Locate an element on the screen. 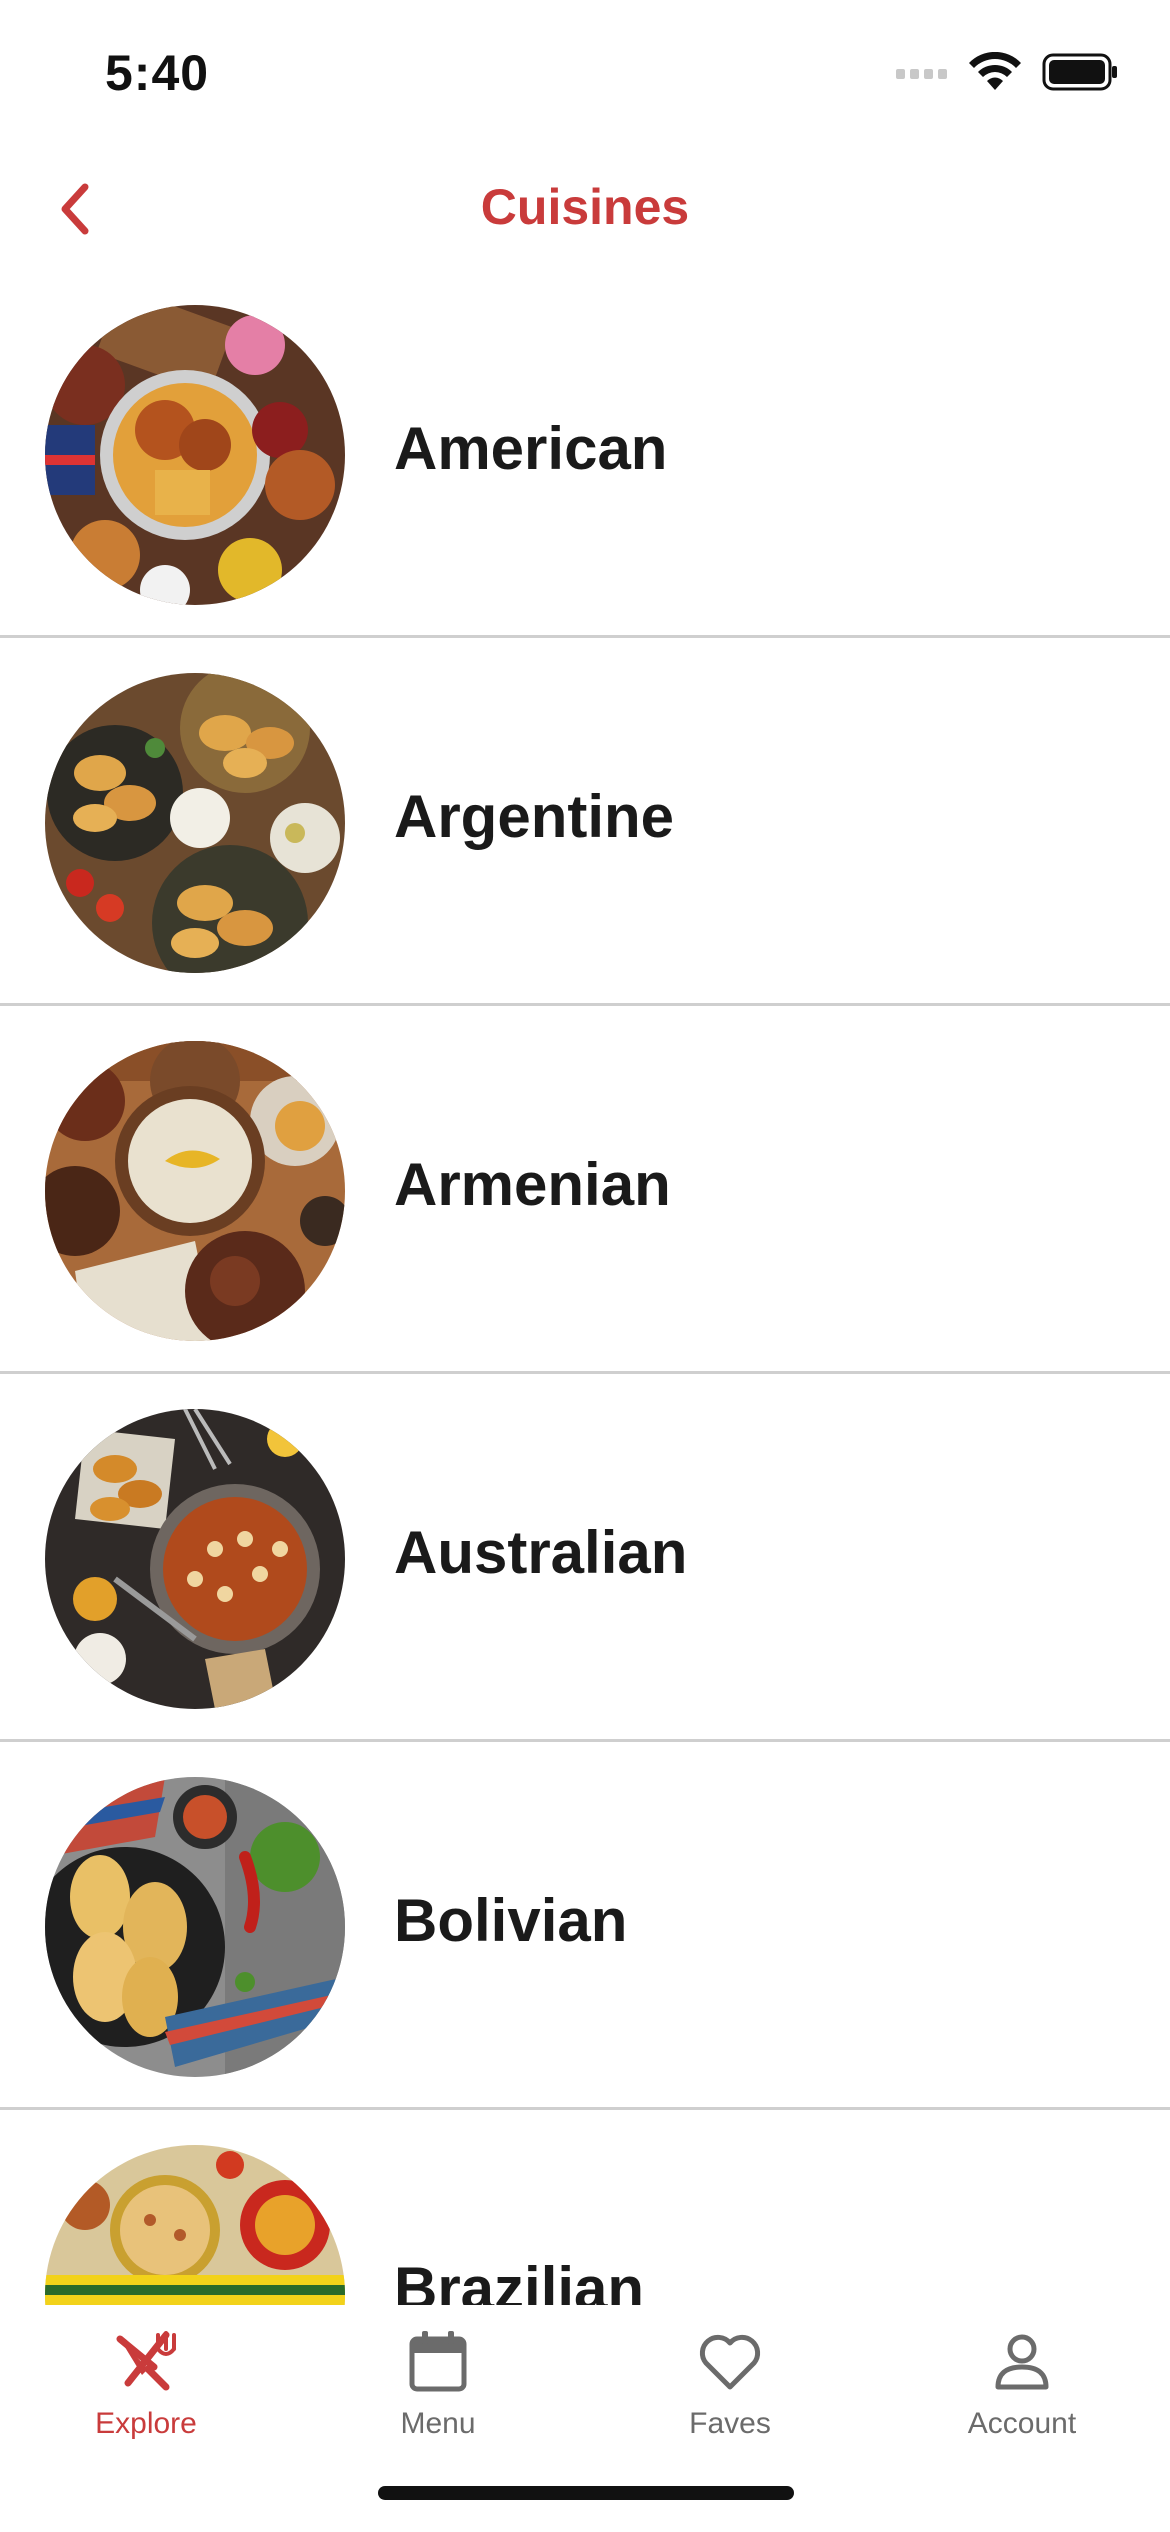 This screenshot has width=1170, height=2532. navigation-bar: Cuisines is located at coordinates (585, 210).